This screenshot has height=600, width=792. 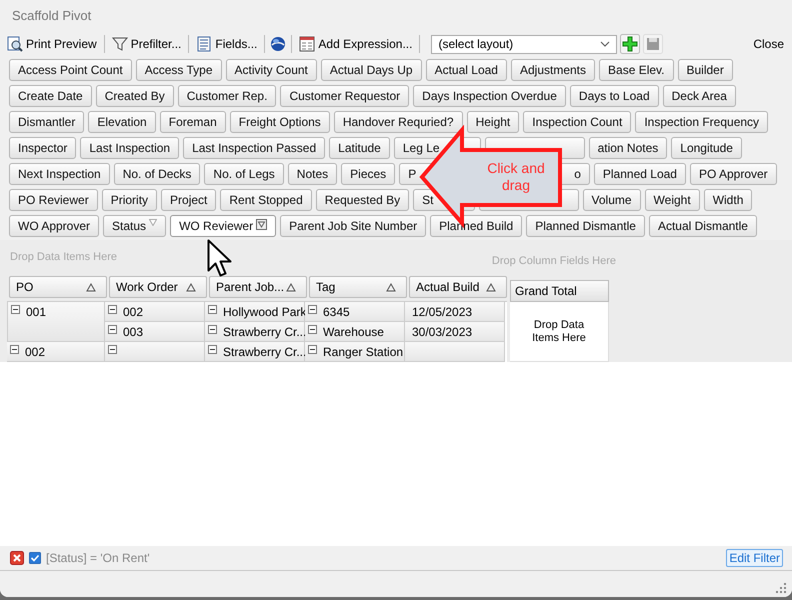 I want to click on field-button: Created By, so click(x=135, y=96).